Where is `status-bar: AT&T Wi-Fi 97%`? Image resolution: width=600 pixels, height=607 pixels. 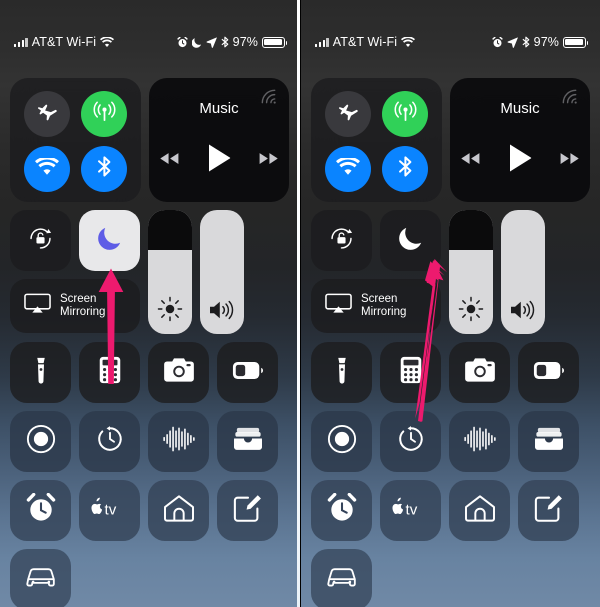 status-bar: AT&T Wi-Fi 97% is located at coordinates (149, 42).